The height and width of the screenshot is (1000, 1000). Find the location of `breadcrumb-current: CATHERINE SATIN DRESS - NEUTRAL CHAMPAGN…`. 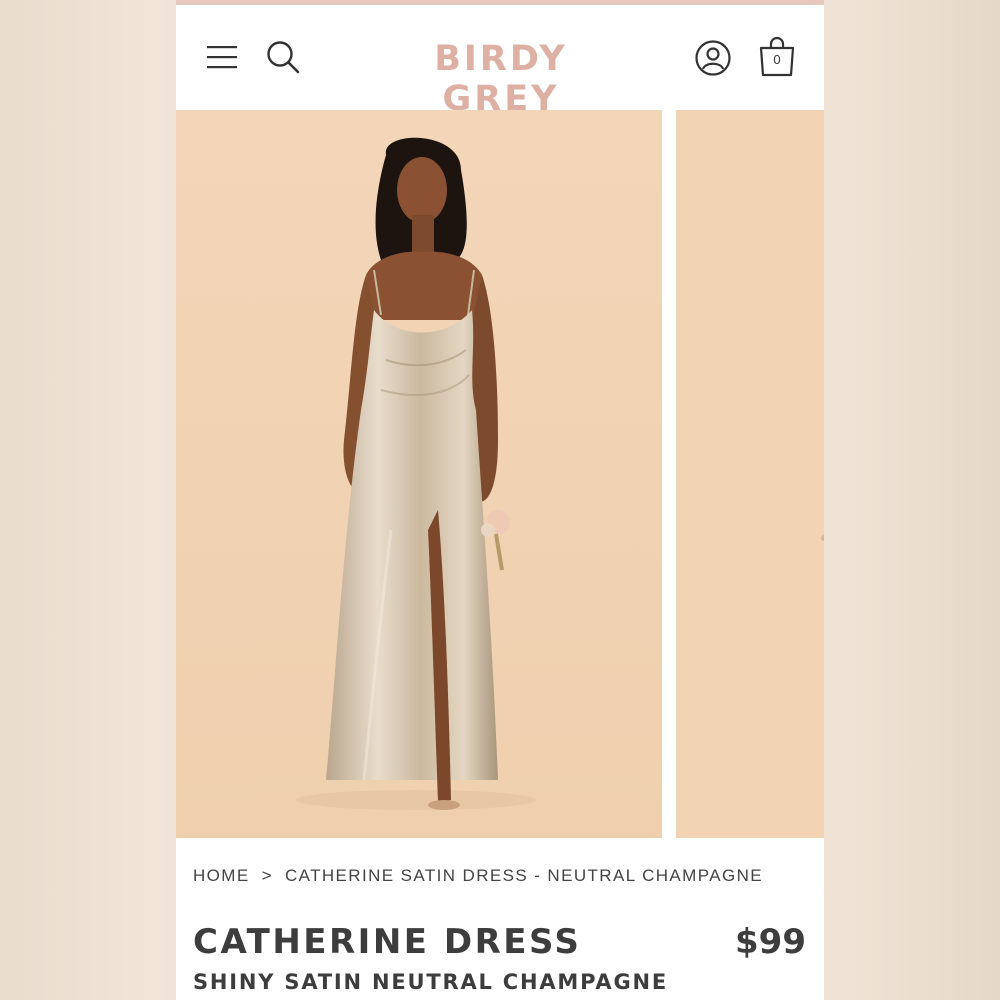

breadcrumb-current: CATHERINE SATIN DRESS - NEUTRAL CHAMPAGN… is located at coordinates (523, 875).